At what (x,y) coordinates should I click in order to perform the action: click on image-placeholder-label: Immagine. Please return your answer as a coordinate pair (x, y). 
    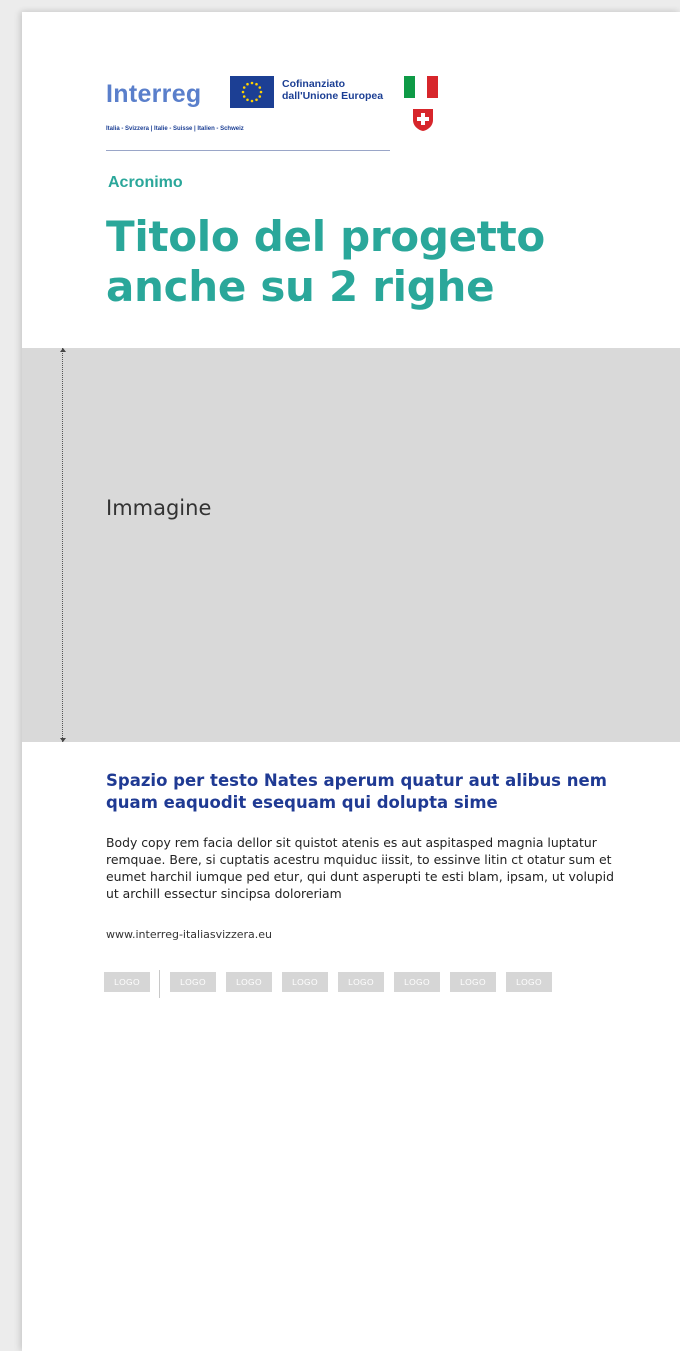
    Looking at the image, I should click on (159, 508).